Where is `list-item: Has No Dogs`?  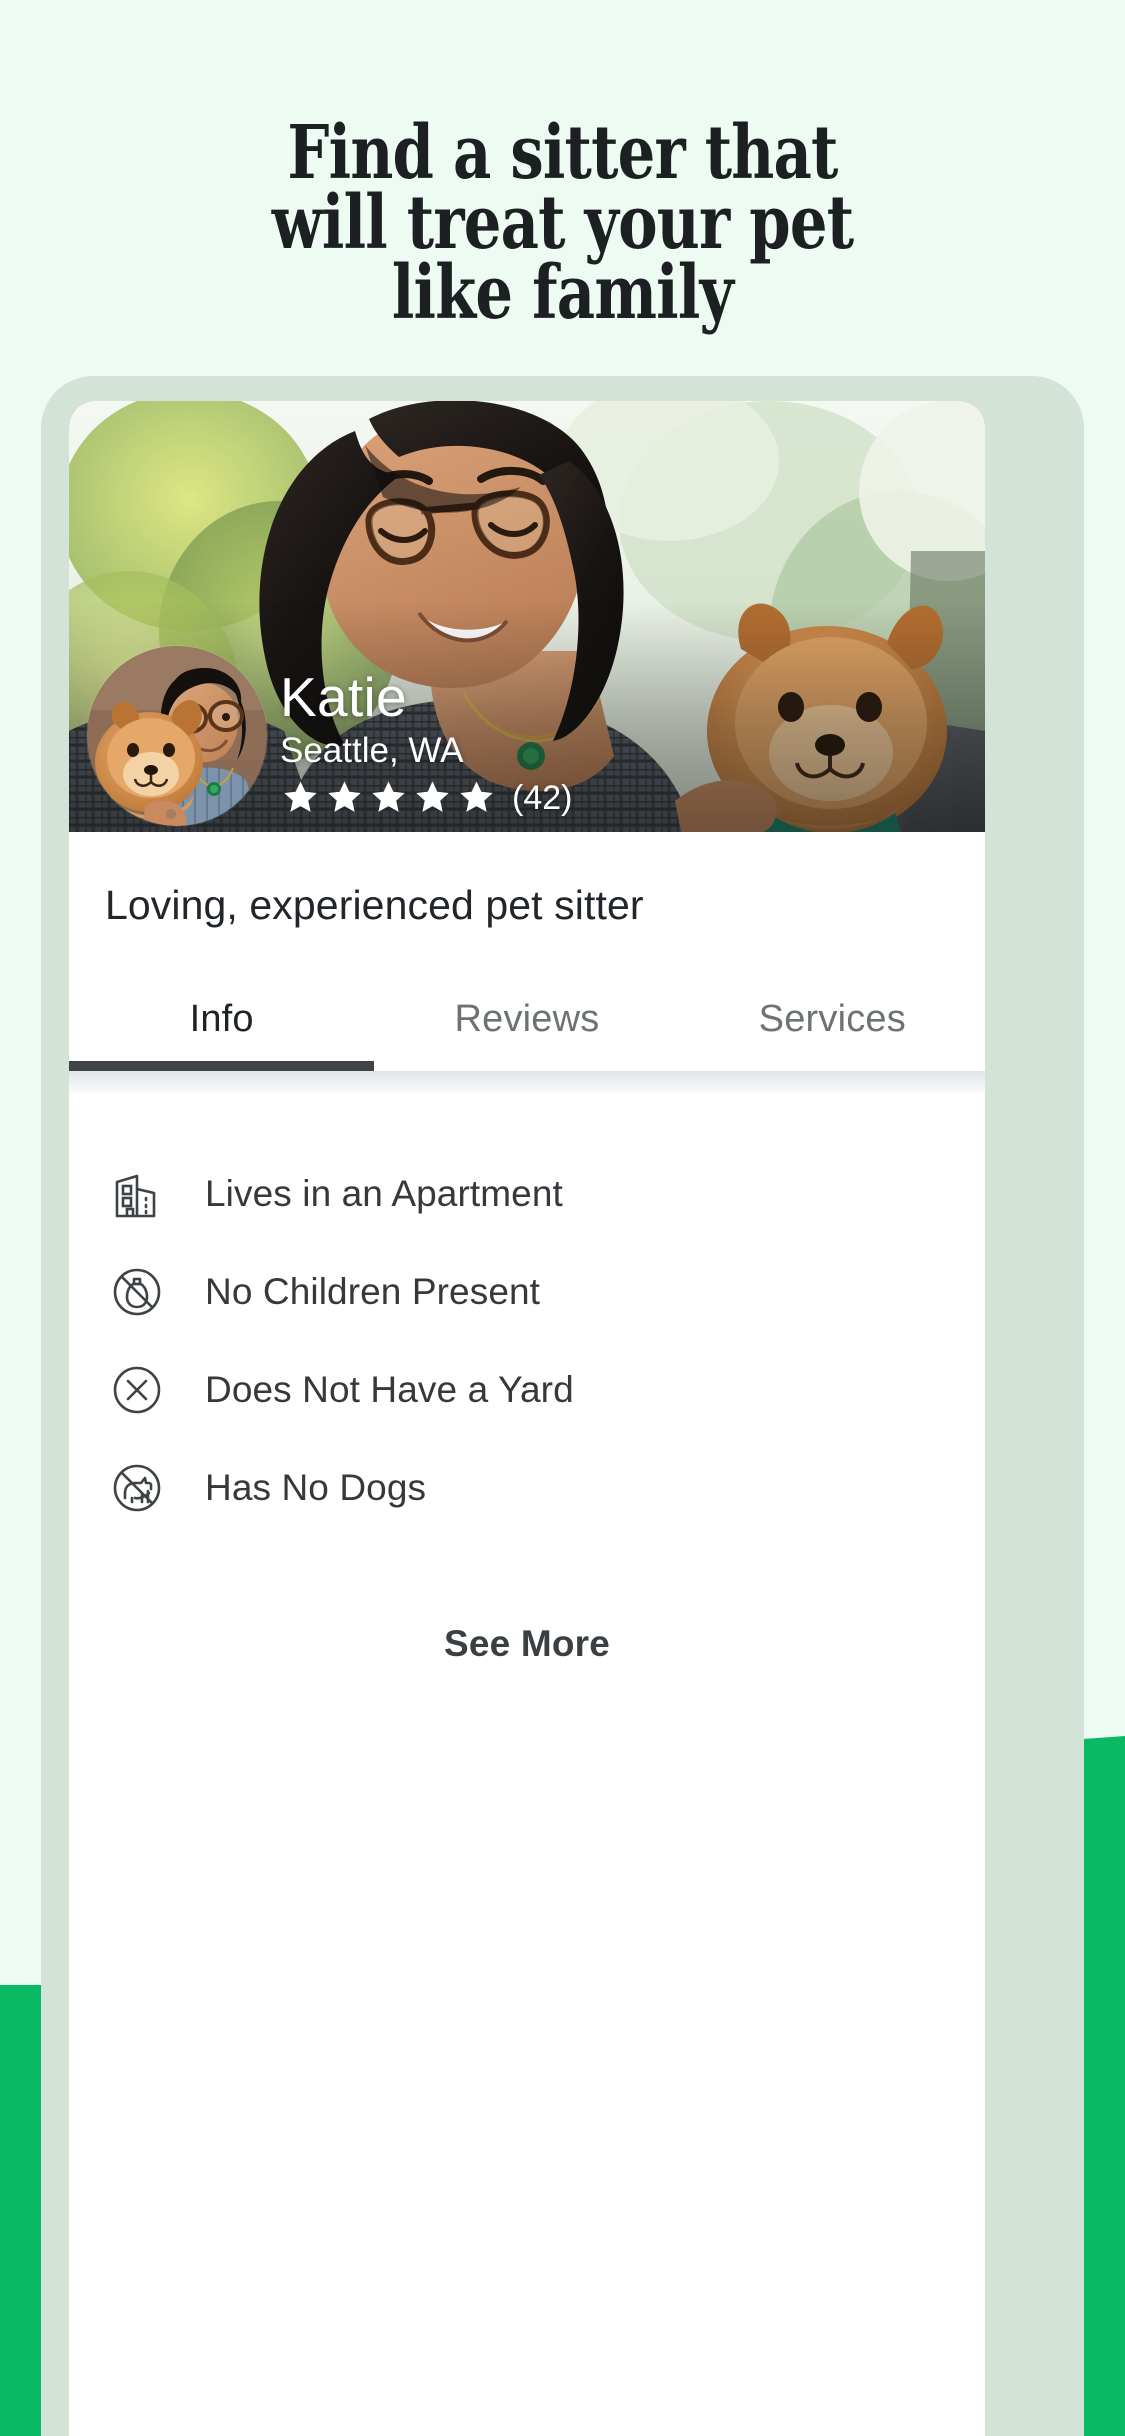
list-item: Has No Dogs is located at coordinates (527, 1488).